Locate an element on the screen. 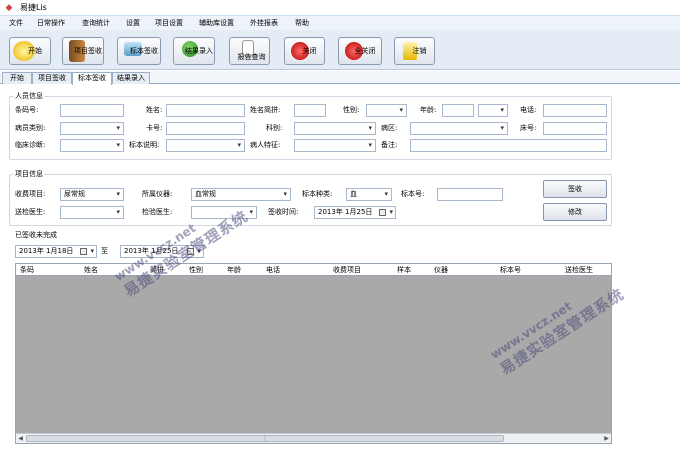 This screenshot has width=680, height=469. logout-button: 注销 is located at coordinates (414, 51).